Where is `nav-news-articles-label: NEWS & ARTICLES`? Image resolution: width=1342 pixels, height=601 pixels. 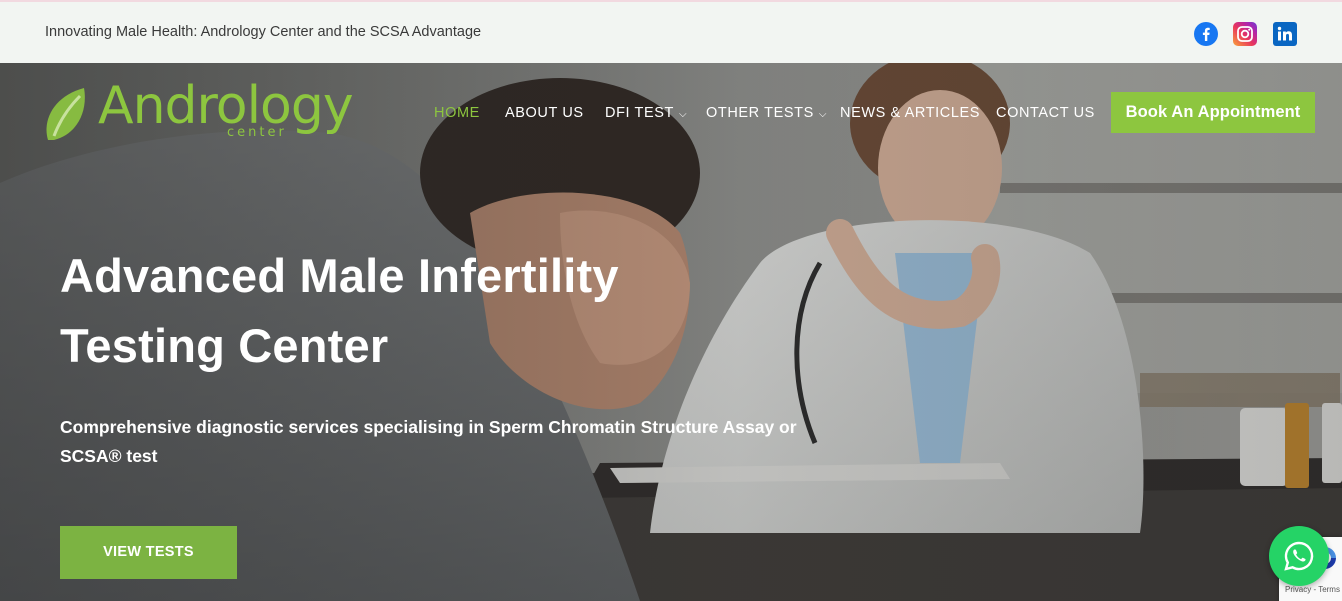
nav-news-articles-label: NEWS & ARTICLES is located at coordinates (910, 113).